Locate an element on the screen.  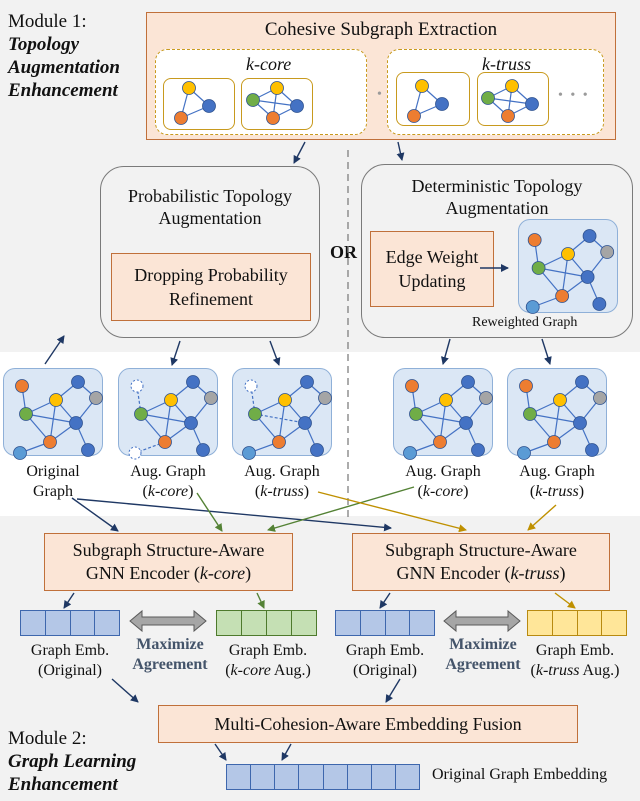
probabilistic-title-line2: Augmentation is located at coordinates (210, 218).